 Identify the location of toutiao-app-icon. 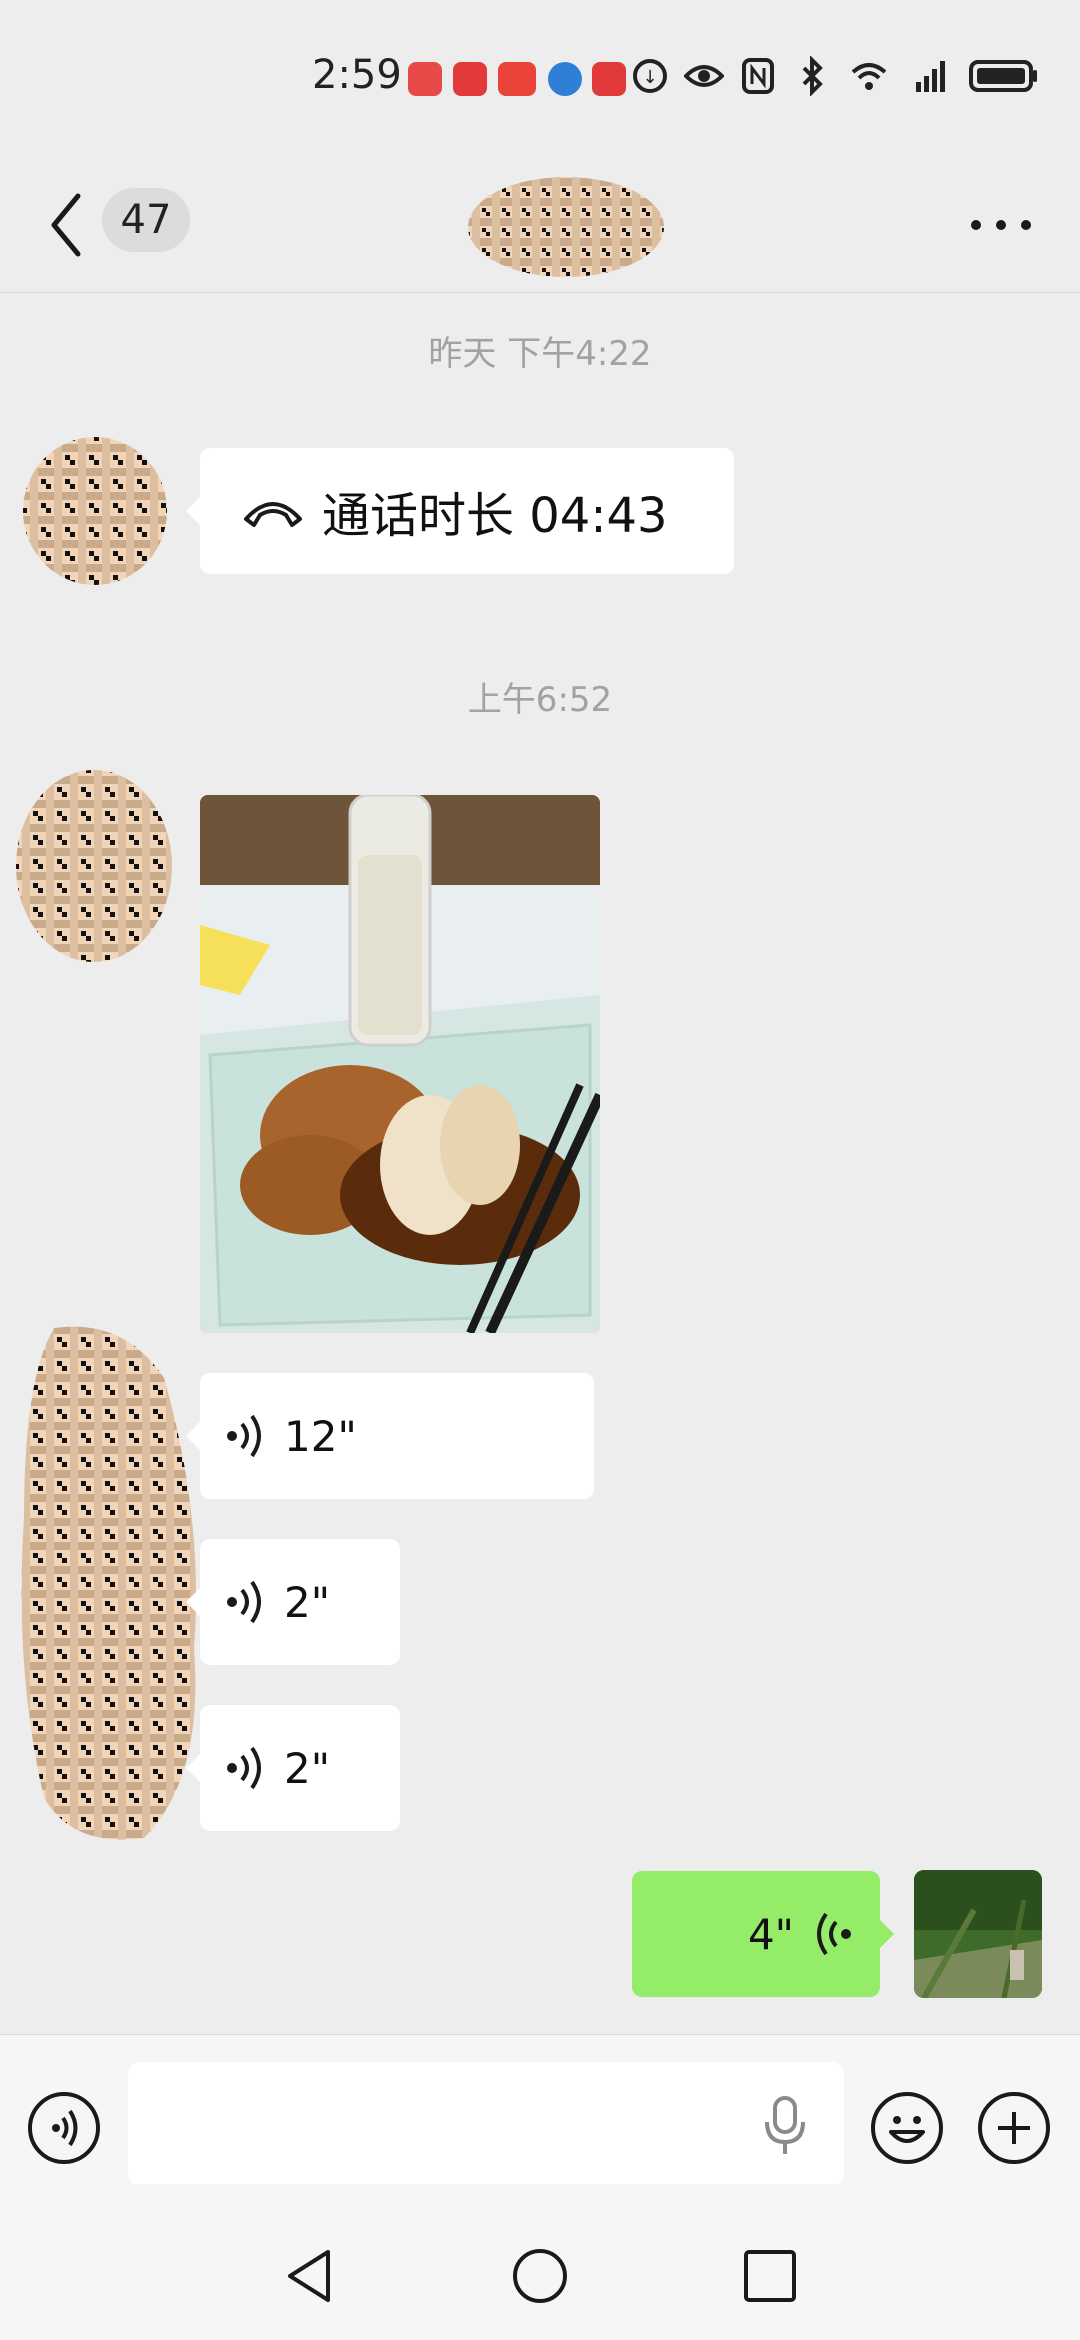
(517, 79).